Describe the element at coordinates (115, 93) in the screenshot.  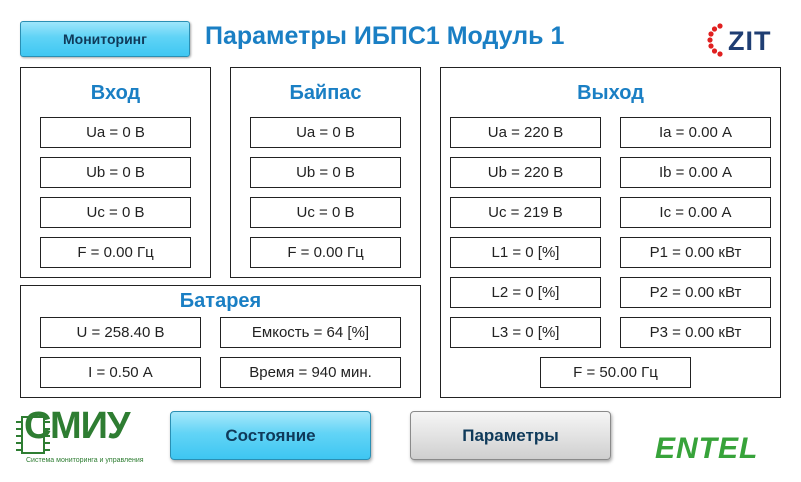
I see `input-panel-title: Вход` at that location.